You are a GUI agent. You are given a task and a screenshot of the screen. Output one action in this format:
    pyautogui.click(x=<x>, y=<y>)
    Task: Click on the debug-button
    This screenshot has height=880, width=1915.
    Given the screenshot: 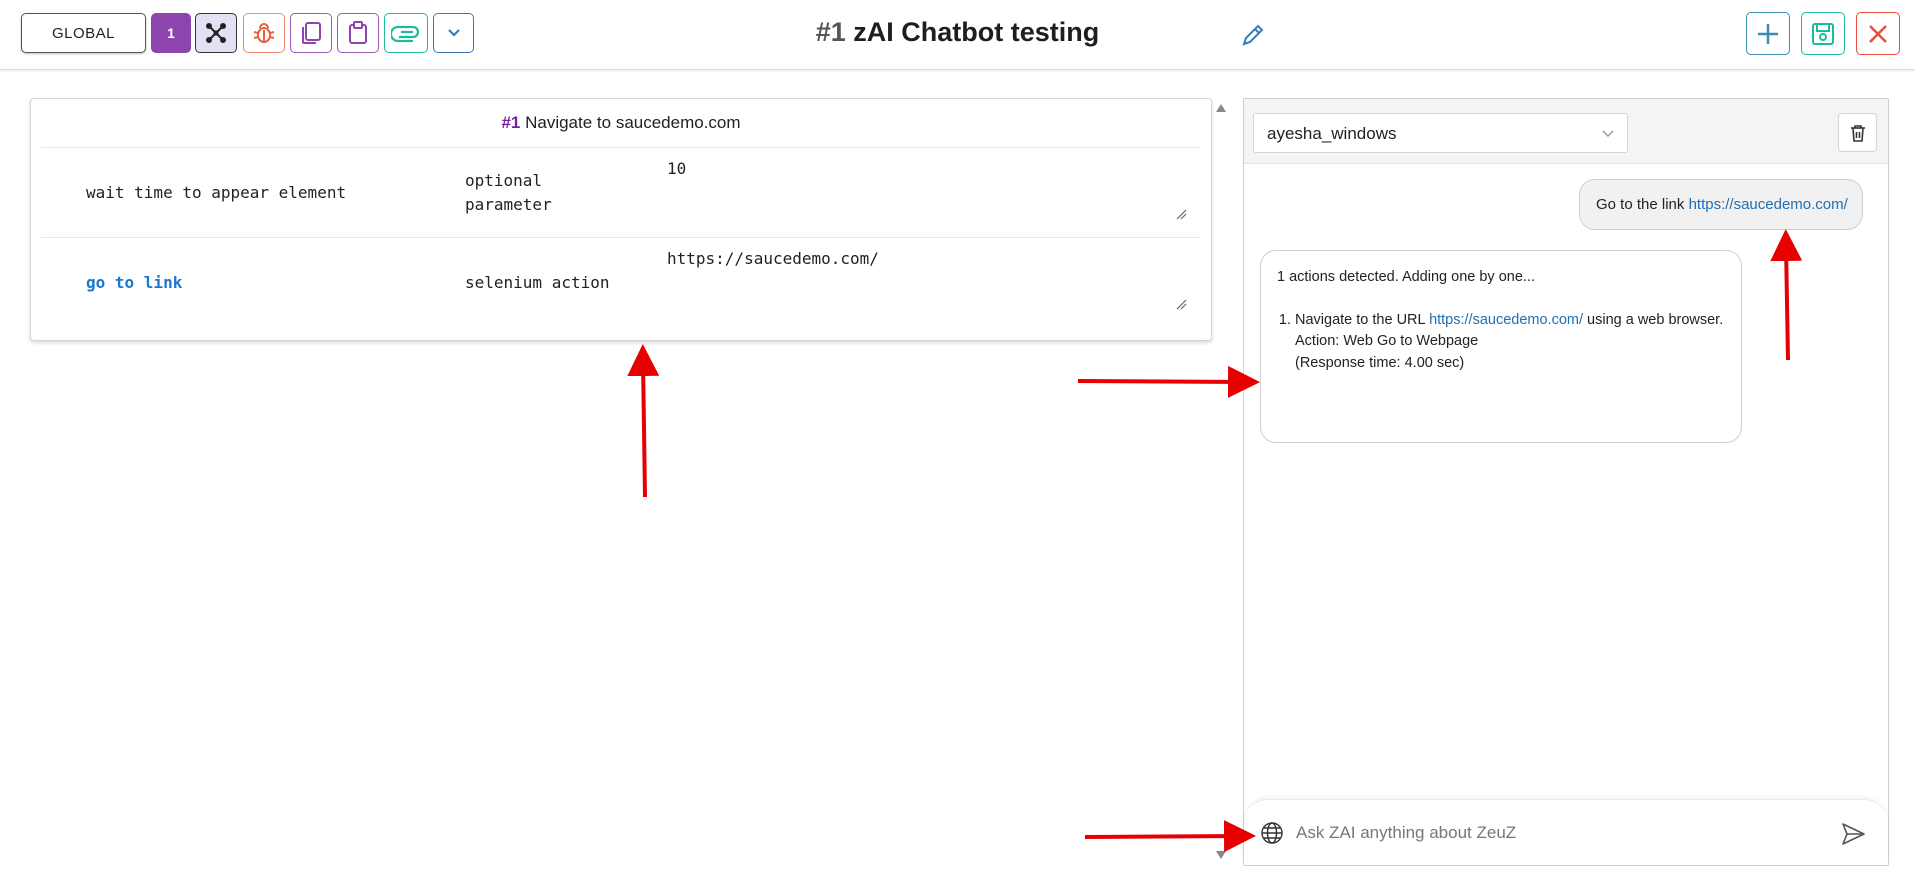 What is the action you would take?
    pyautogui.click(x=264, y=33)
    